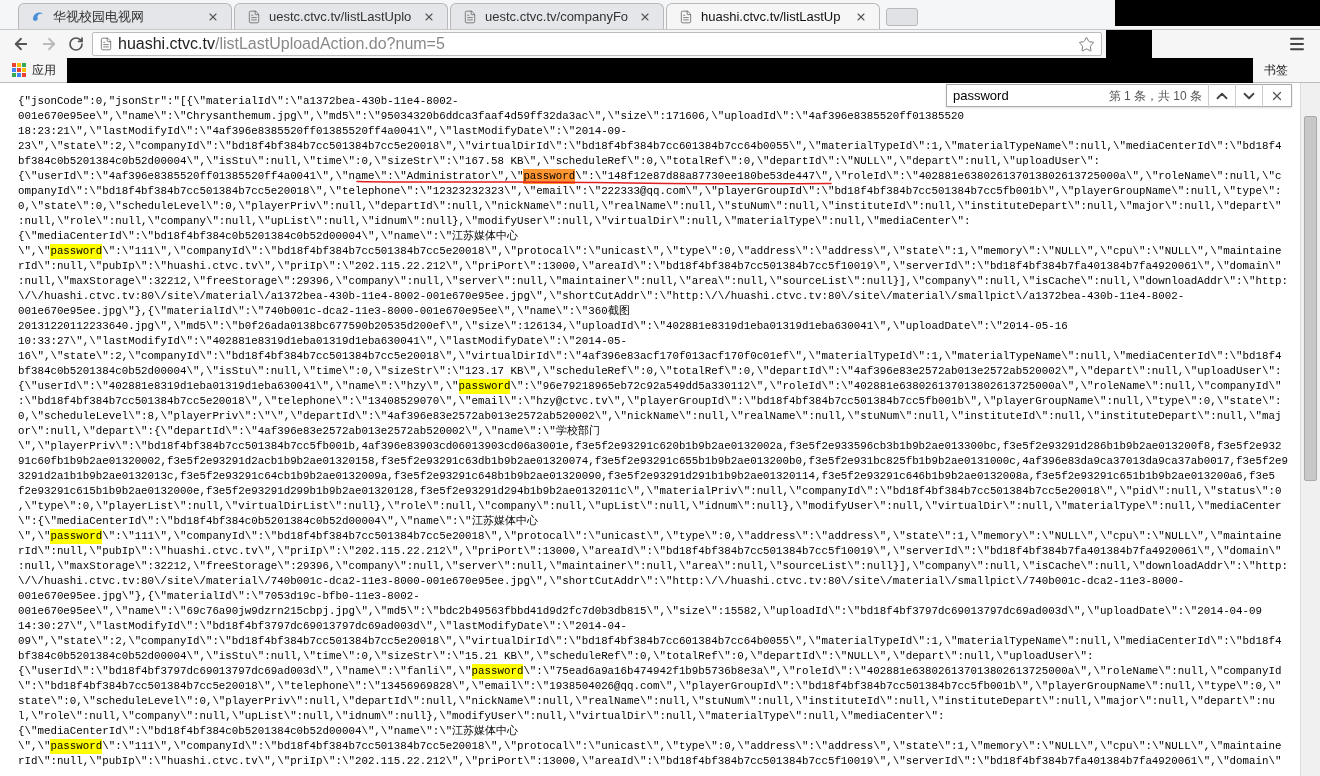  I want to click on browser-tab: uestc.ctvc.tv/listLastUplo, so click(341, 16).